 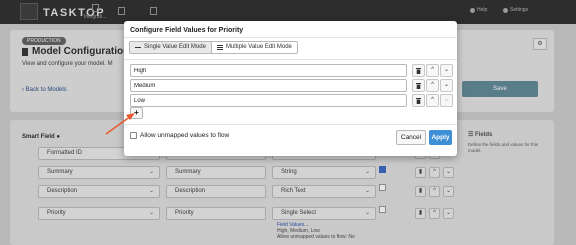 I want to click on allow-unmapped-checkbox, so click(x=133, y=135).